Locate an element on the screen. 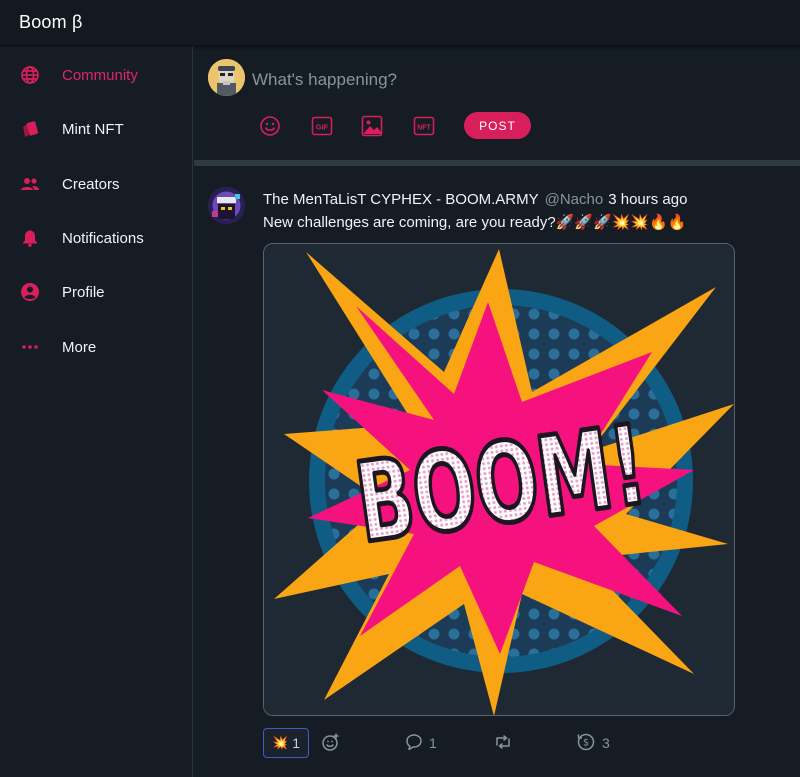  app-title: Boom β is located at coordinates (51, 22).